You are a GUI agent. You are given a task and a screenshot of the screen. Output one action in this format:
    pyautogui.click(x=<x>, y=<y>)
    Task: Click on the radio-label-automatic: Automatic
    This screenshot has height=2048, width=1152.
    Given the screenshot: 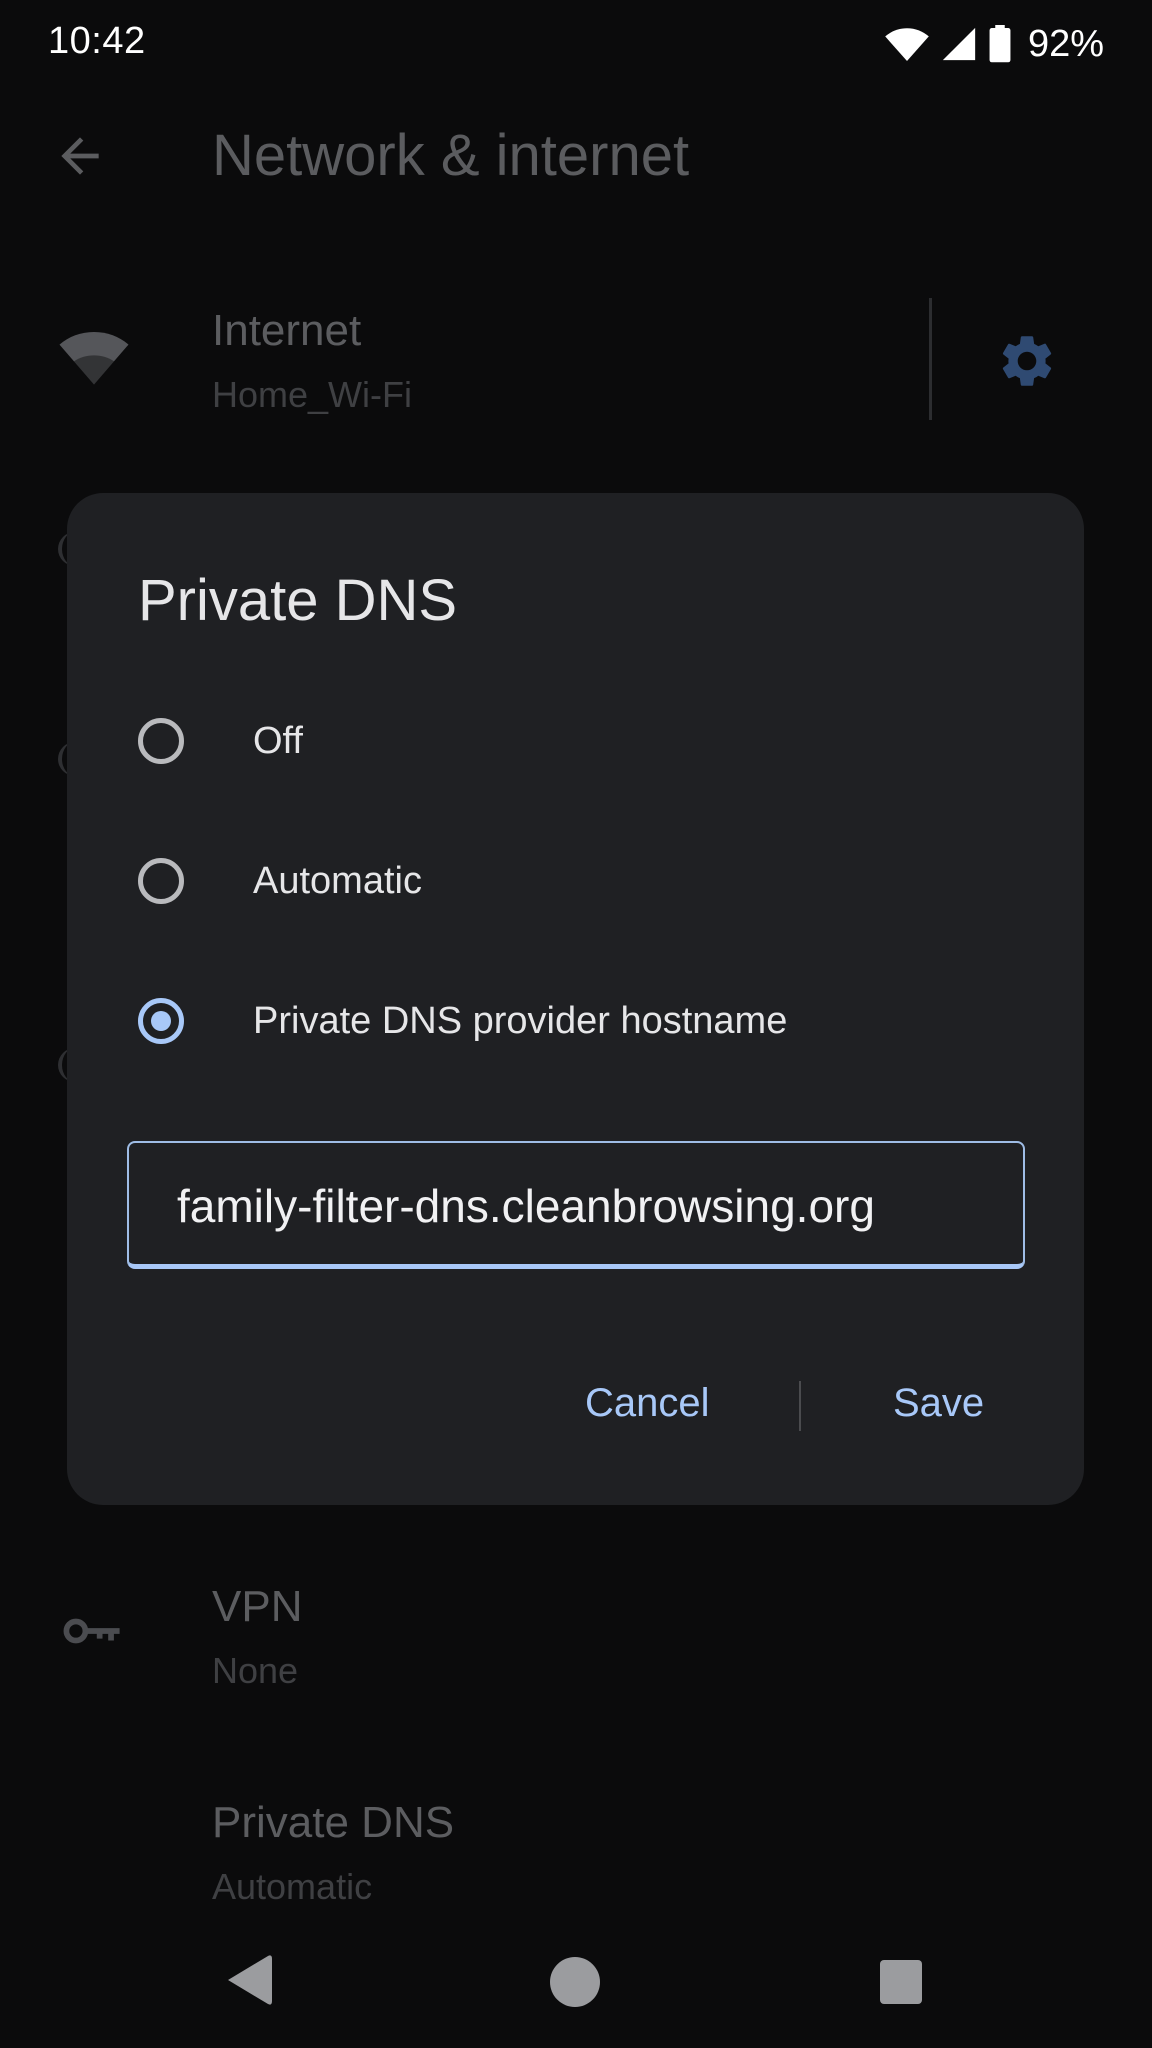 What is the action you would take?
    pyautogui.click(x=337, y=881)
    